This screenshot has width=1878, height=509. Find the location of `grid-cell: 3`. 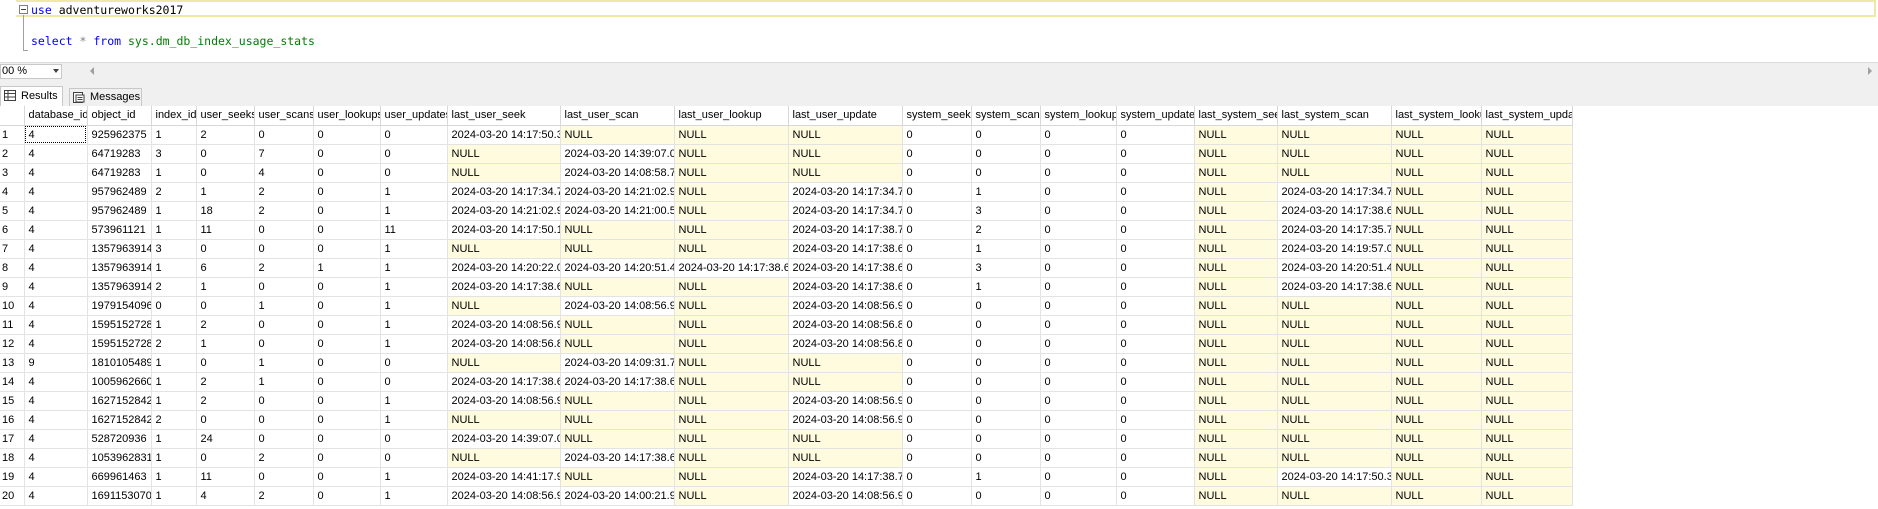

grid-cell: 3 is located at coordinates (174, 154).